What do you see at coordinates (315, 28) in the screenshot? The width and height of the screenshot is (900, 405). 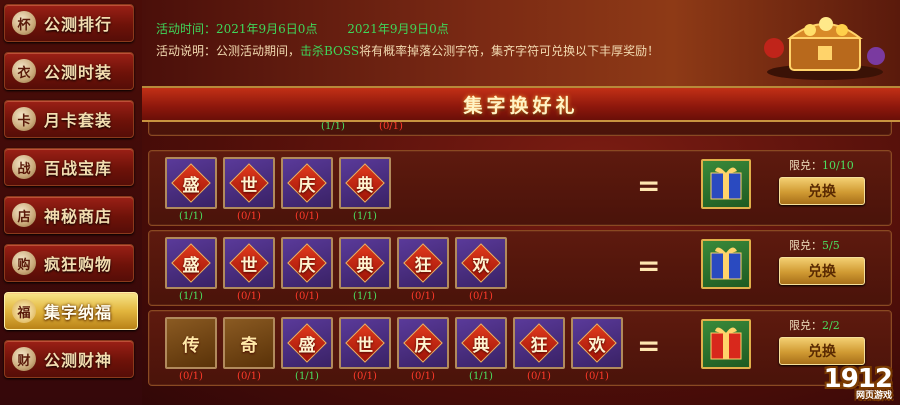 I see `event-time: 活动时间：2021年9月6日0点 2021年9月9日0点` at bounding box center [315, 28].